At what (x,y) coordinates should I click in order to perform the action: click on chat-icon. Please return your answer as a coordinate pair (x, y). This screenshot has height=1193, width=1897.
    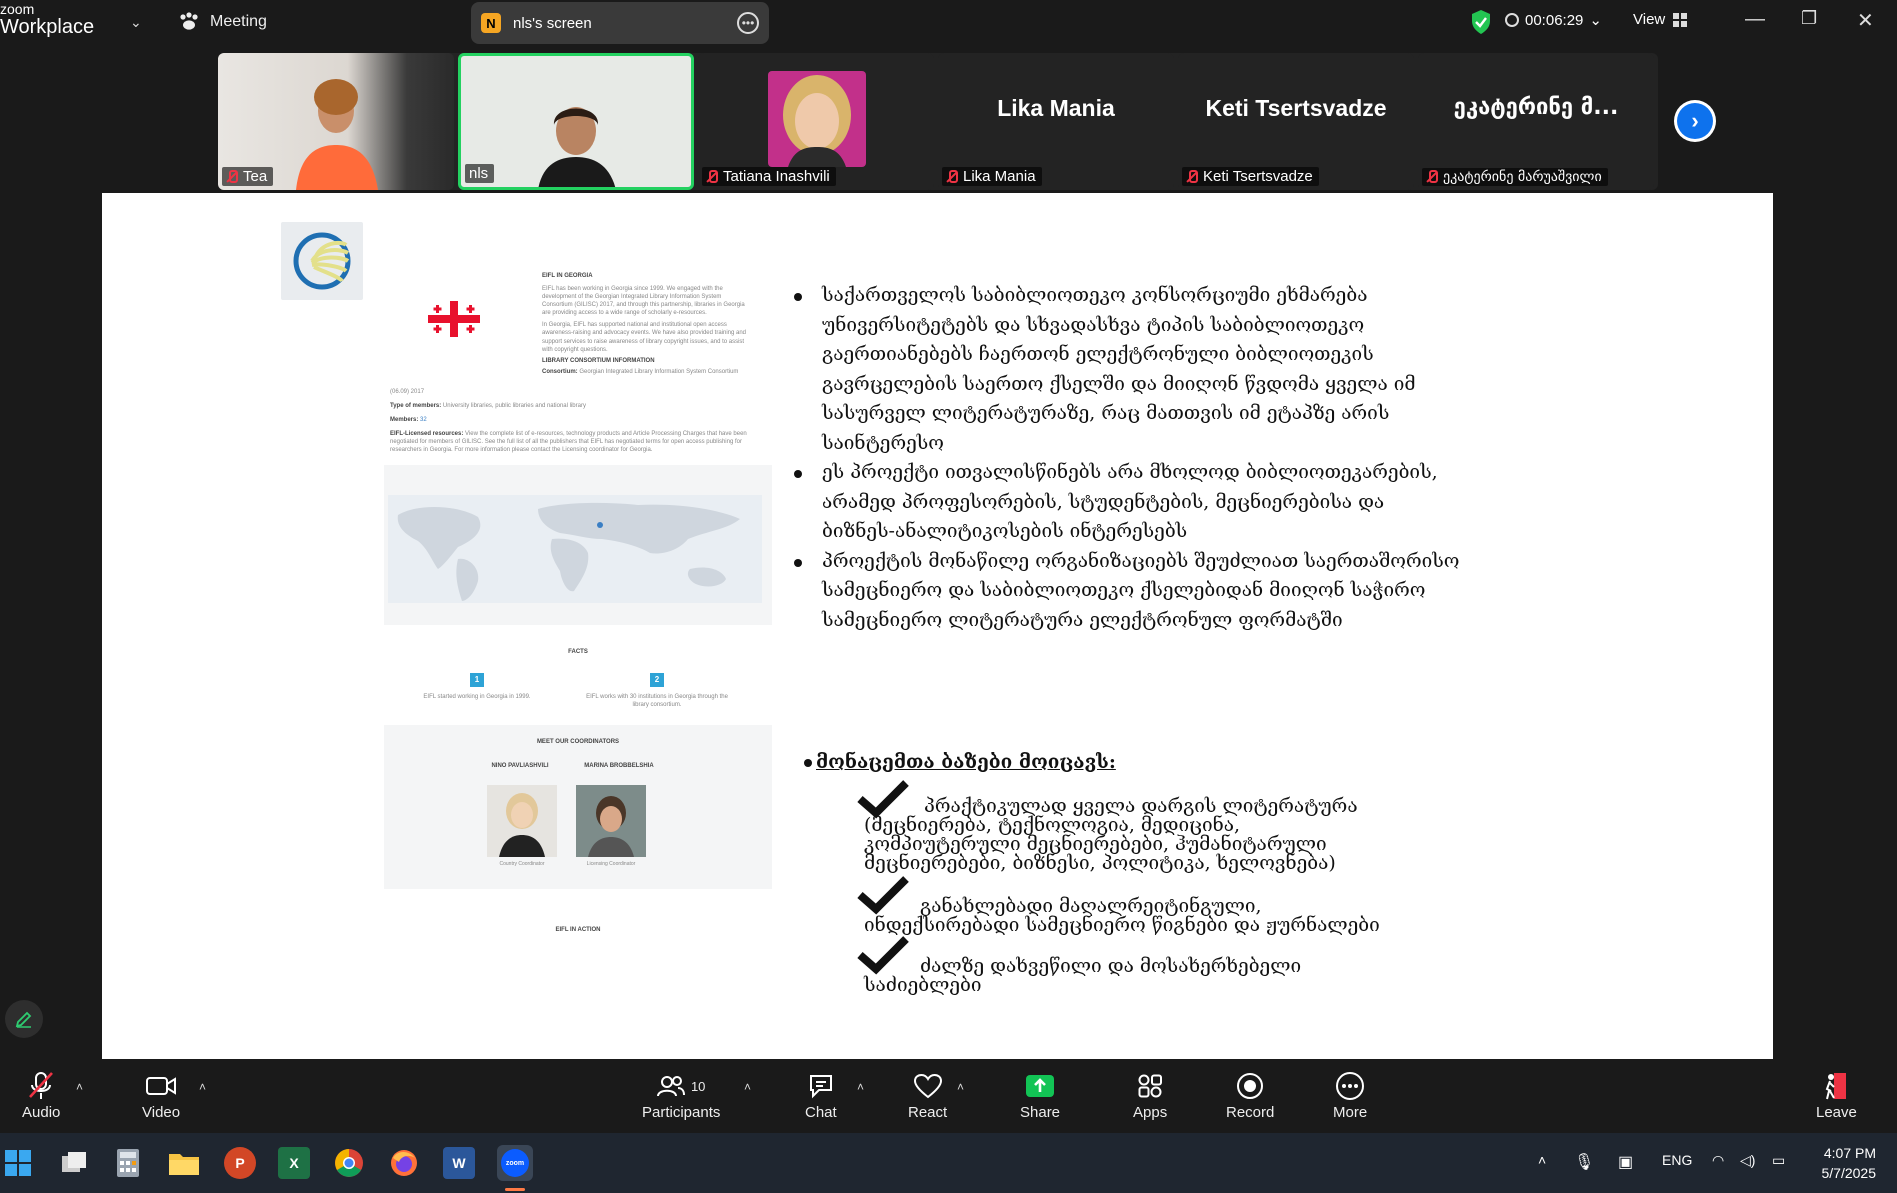
    Looking at the image, I should click on (820, 1087).